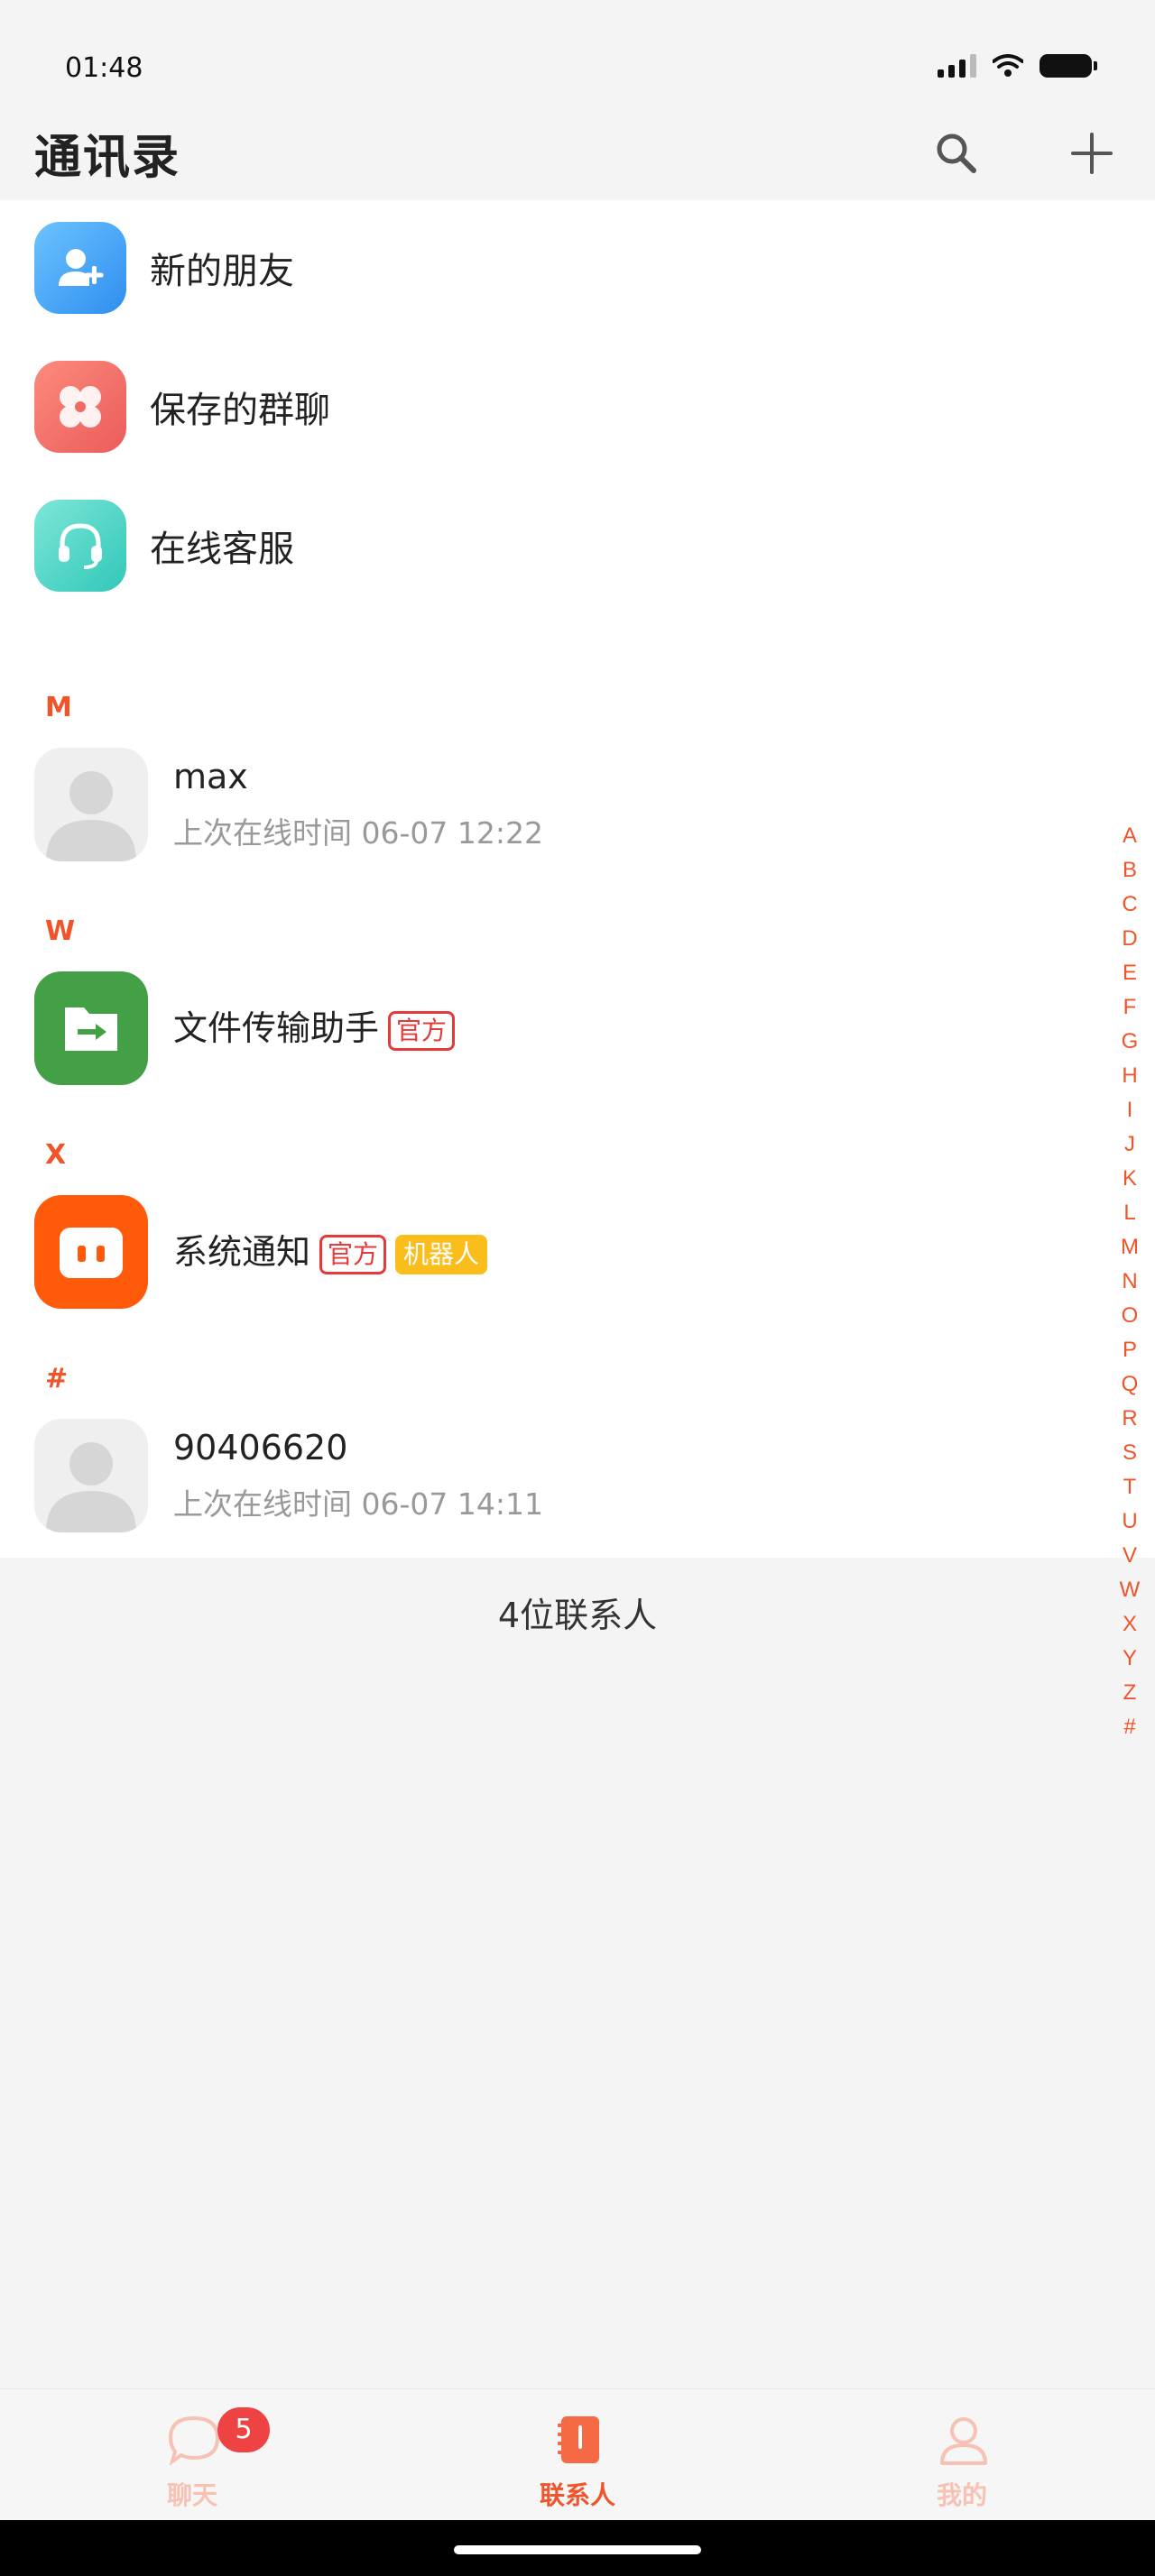 The image size is (1155, 2576). I want to click on contact-count: 4位联系人, so click(577, 1615).